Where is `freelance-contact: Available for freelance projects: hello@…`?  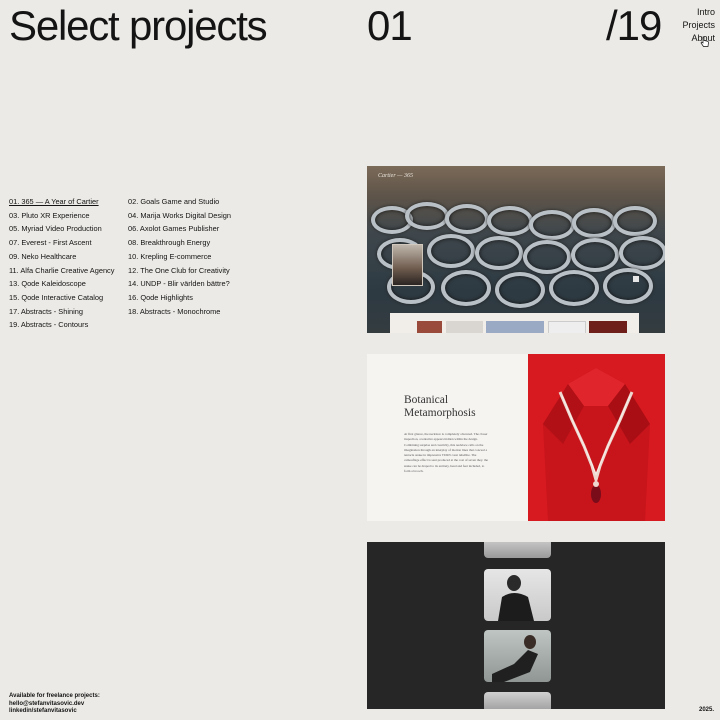 freelance-contact: Available for freelance projects: hello@… is located at coordinates (54, 704).